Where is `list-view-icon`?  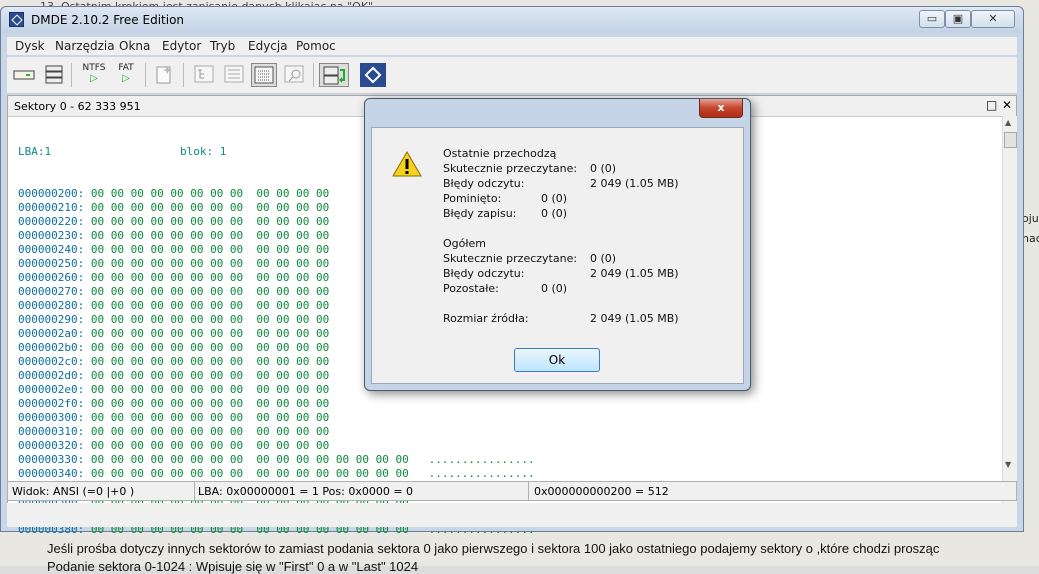
list-view-icon is located at coordinates (234, 74).